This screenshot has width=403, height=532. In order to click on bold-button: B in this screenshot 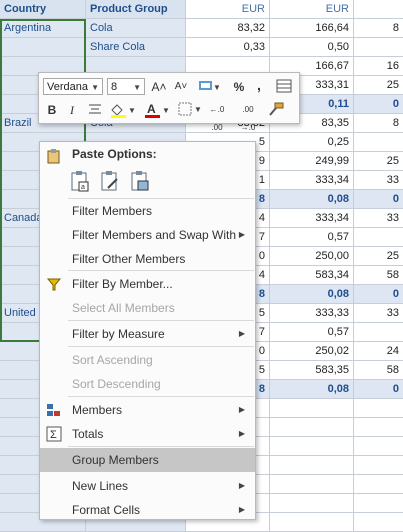, I will do `click(52, 110)`.